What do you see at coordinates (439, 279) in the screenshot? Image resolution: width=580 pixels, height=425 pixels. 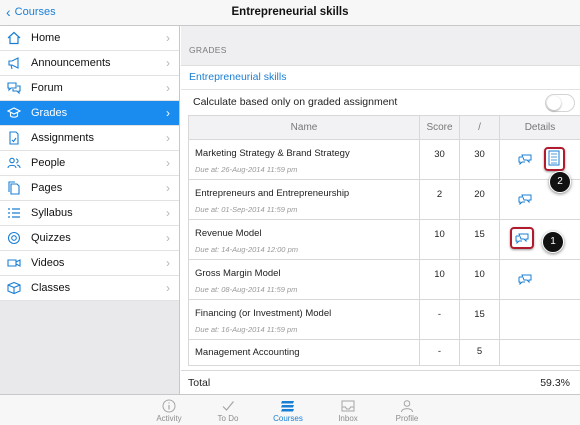 I see `score-value: 10` at bounding box center [439, 279].